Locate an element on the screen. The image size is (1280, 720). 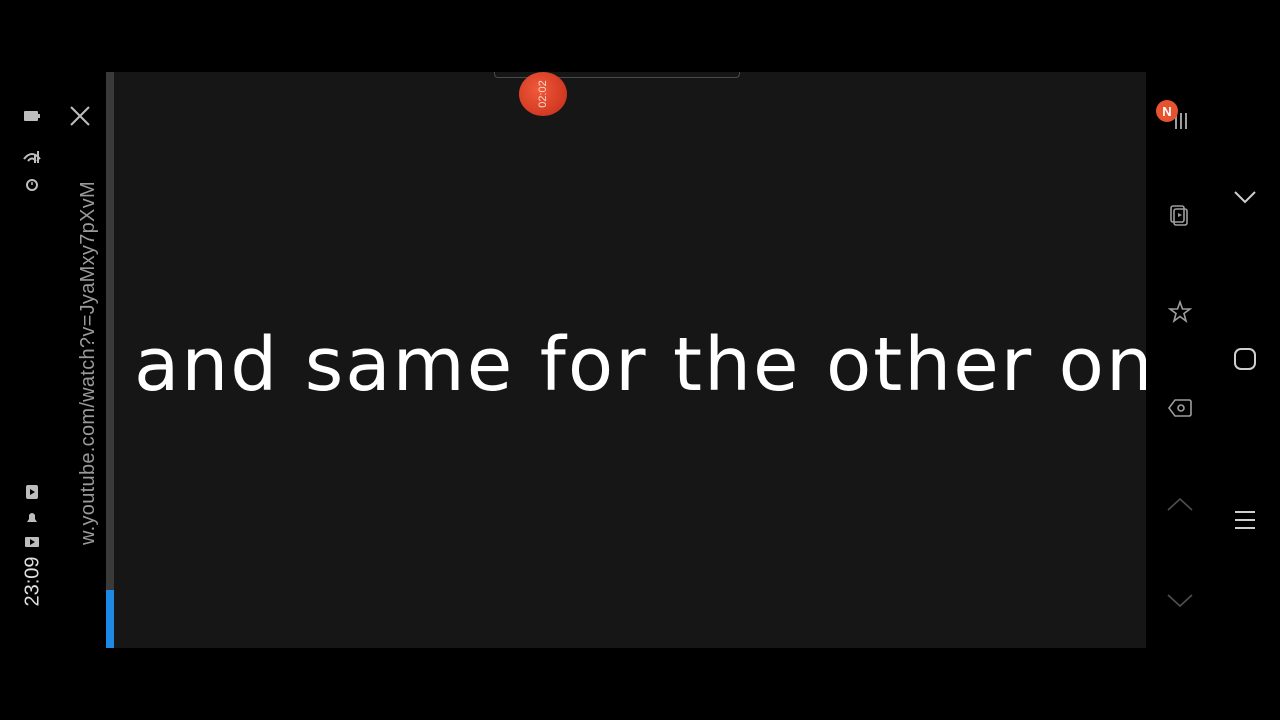
screenshot-icon is located at coordinates (1180, 216).